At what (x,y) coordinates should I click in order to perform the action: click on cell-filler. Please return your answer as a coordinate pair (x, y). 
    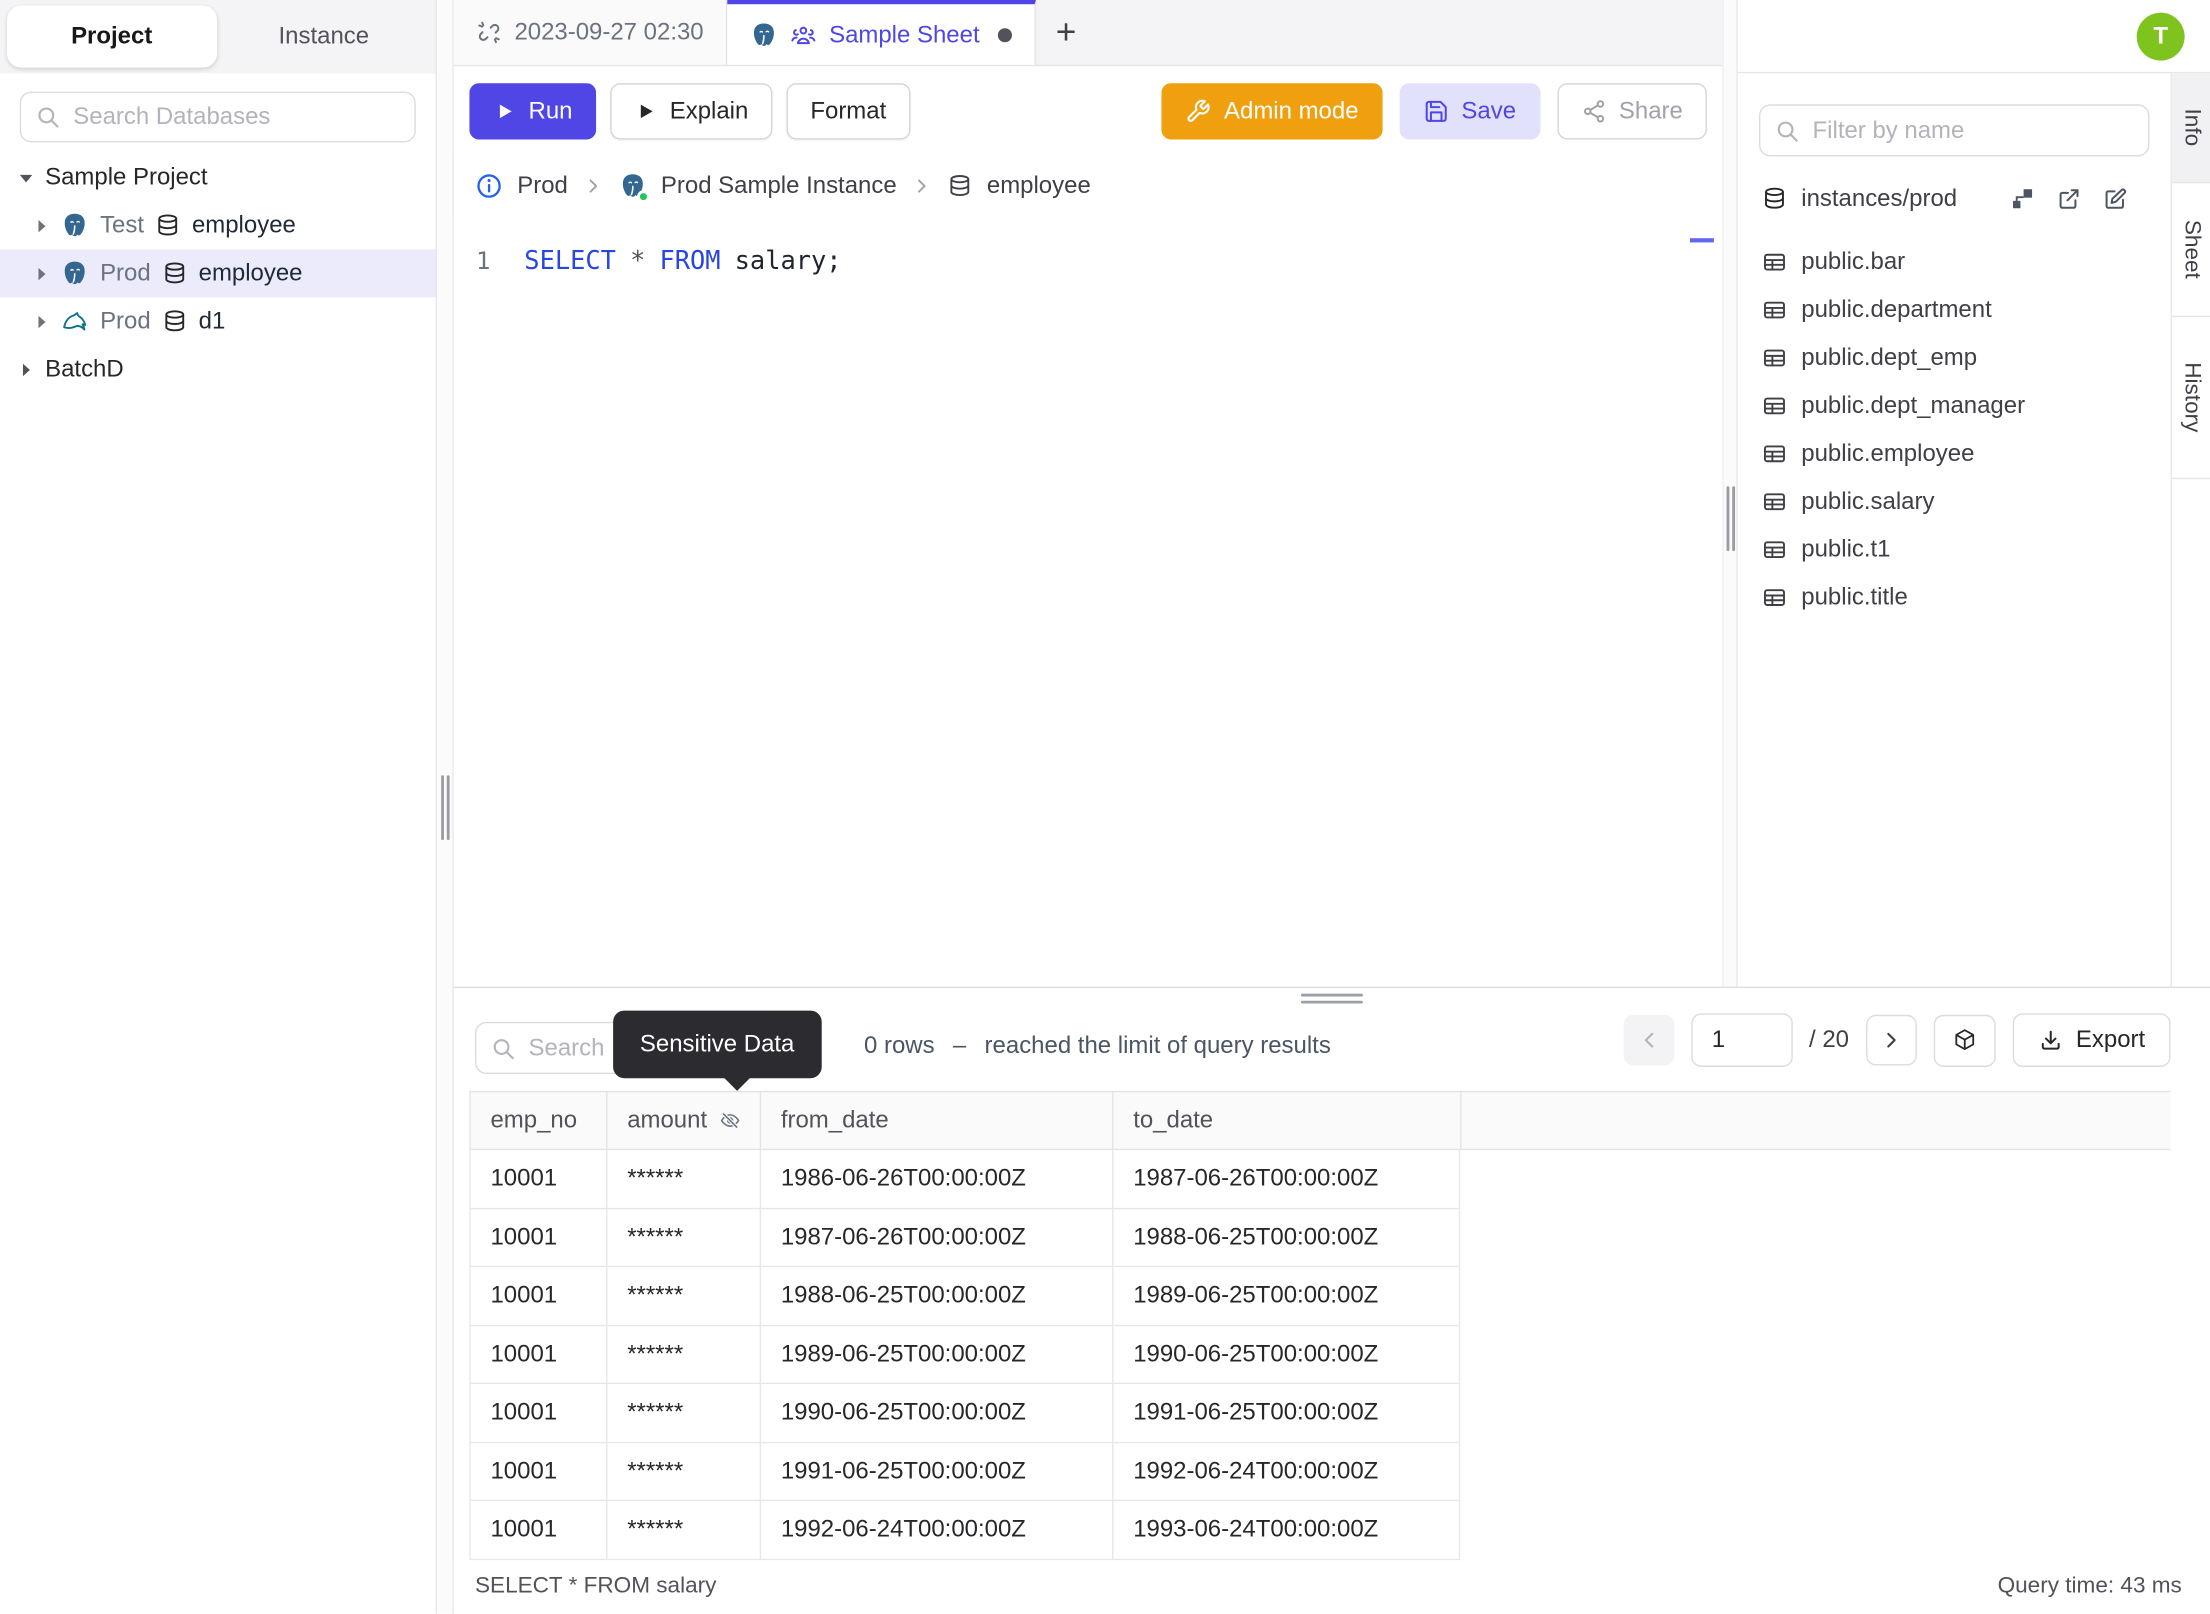
    Looking at the image, I should click on (1815, 1238).